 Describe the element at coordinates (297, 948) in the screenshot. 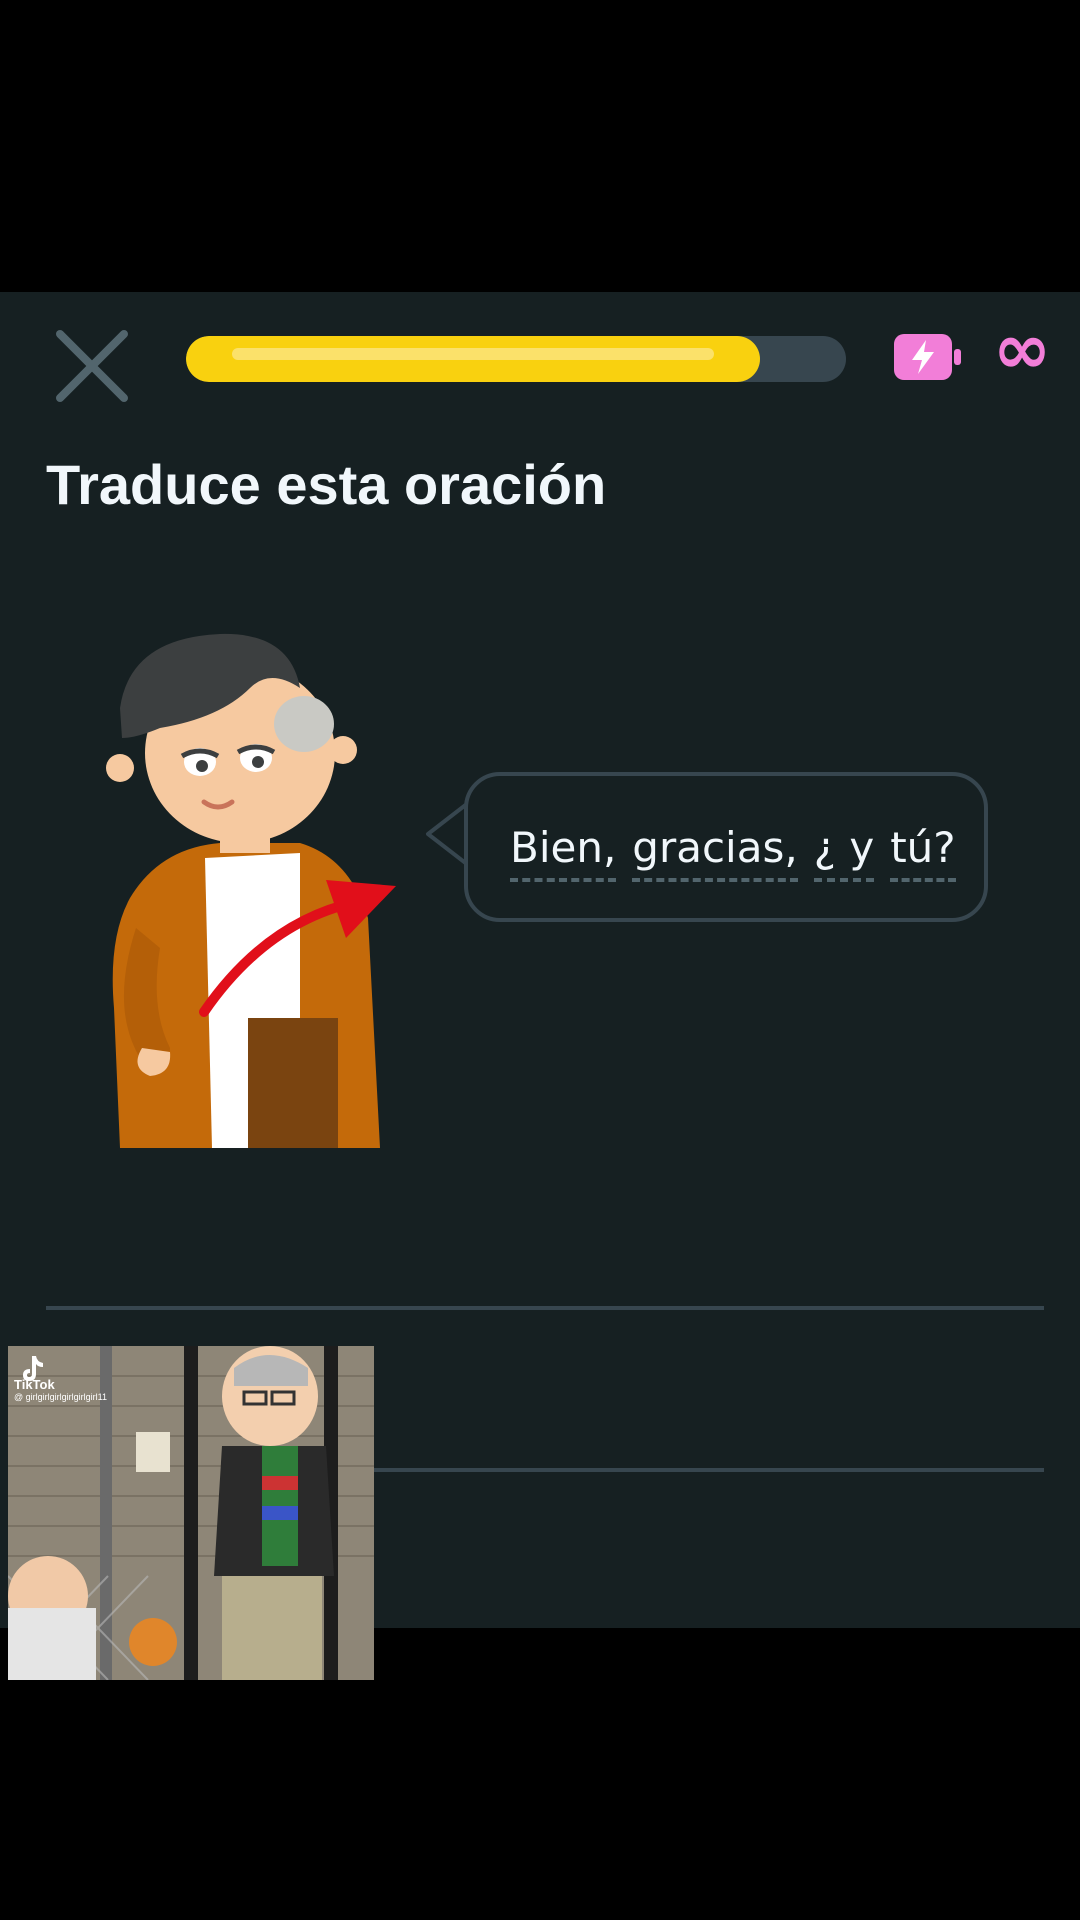

I see `red-arrow-annotation` at that location.